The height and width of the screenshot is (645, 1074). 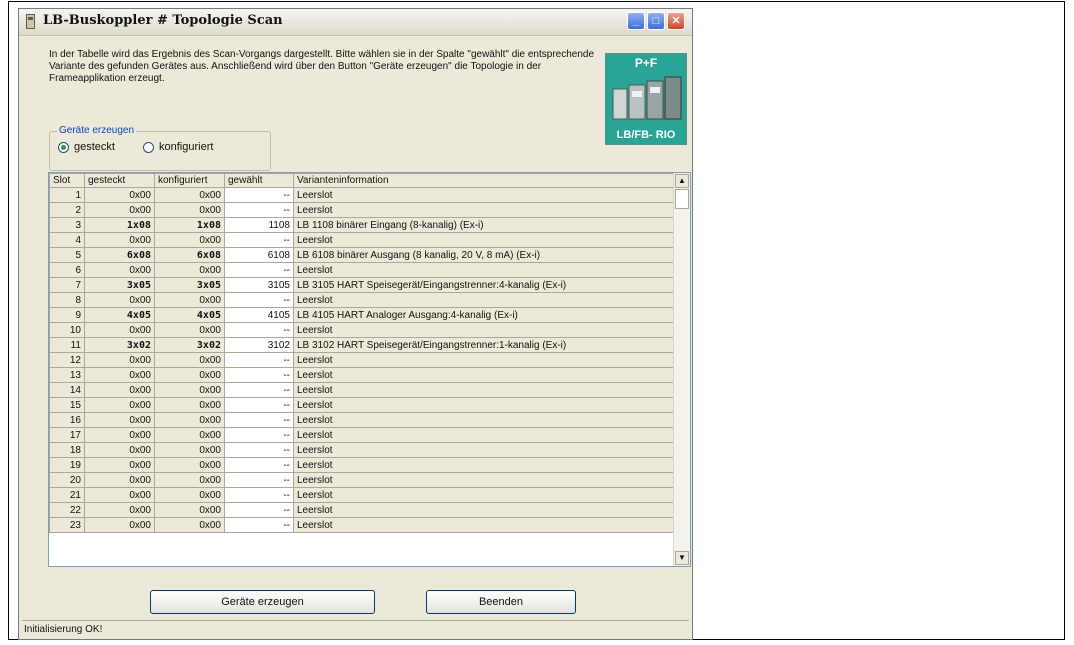 I want to click on close-button: ✕, so click(x=676, y=21).